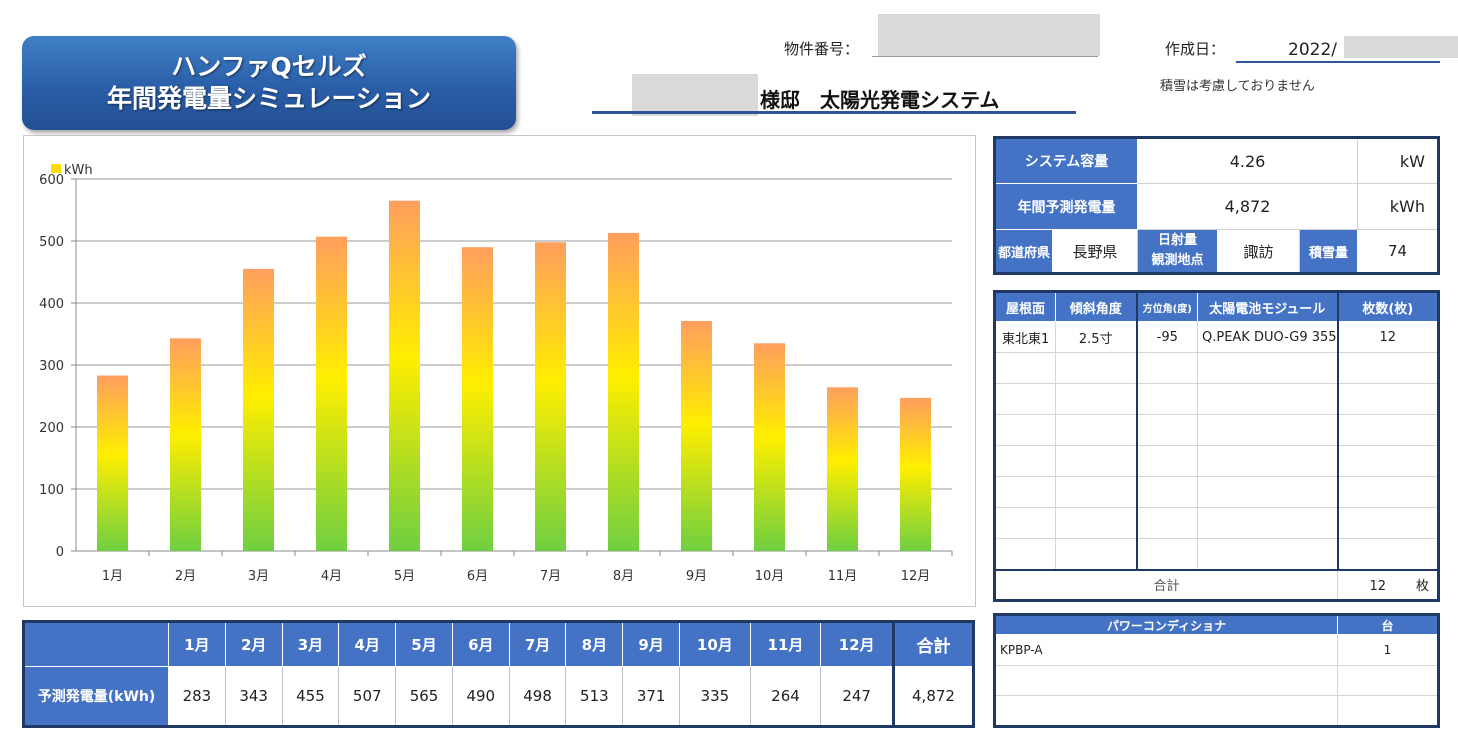 The image size is (1458, 738). I want to click on bar-6月, so click(477, 399).